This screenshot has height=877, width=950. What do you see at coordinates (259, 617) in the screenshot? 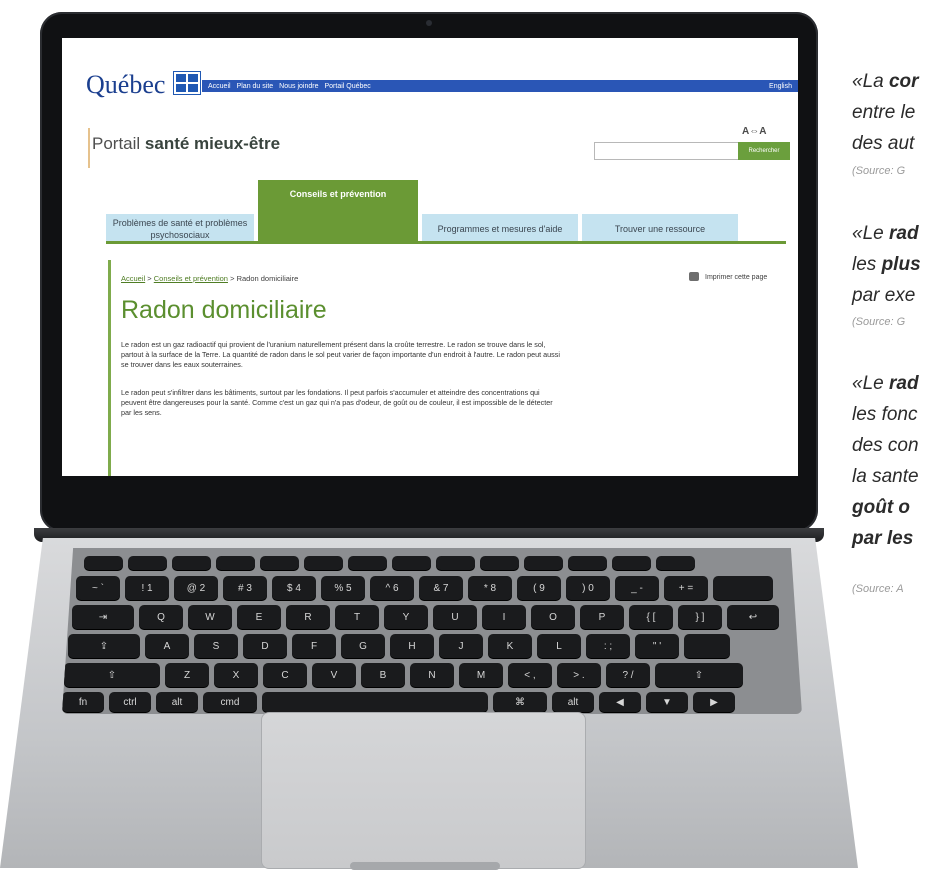
I see `key-e: E` at bounding box center [259, 617].